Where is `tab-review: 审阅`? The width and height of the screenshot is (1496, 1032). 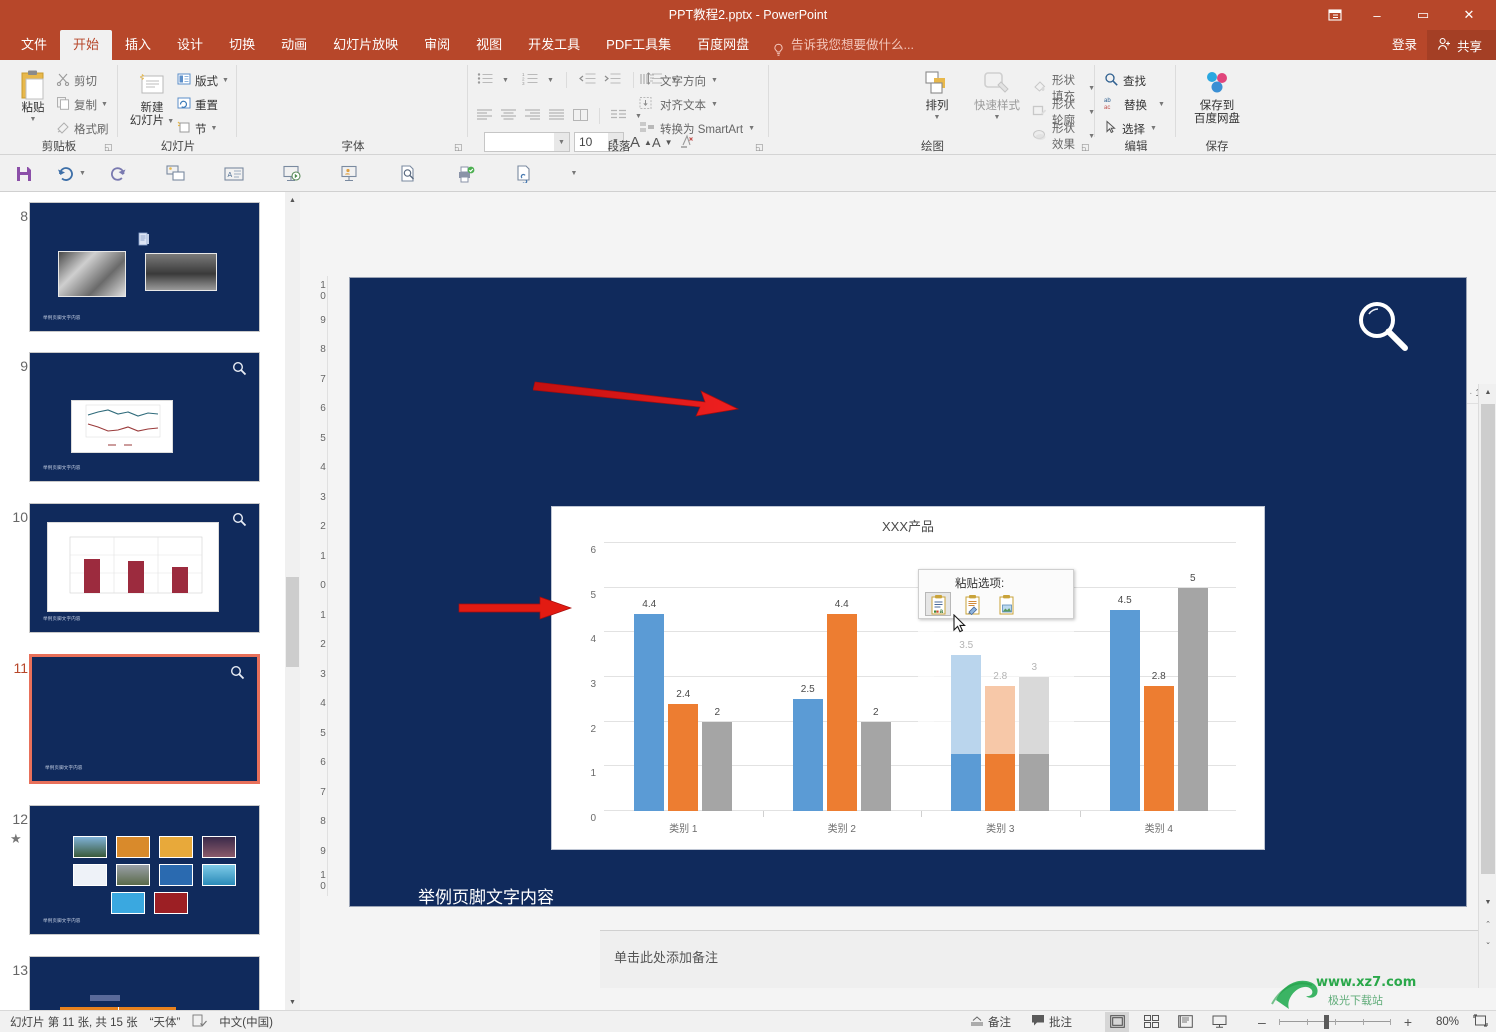 tab-review: 审阅 is located at coordinates (437, 45).